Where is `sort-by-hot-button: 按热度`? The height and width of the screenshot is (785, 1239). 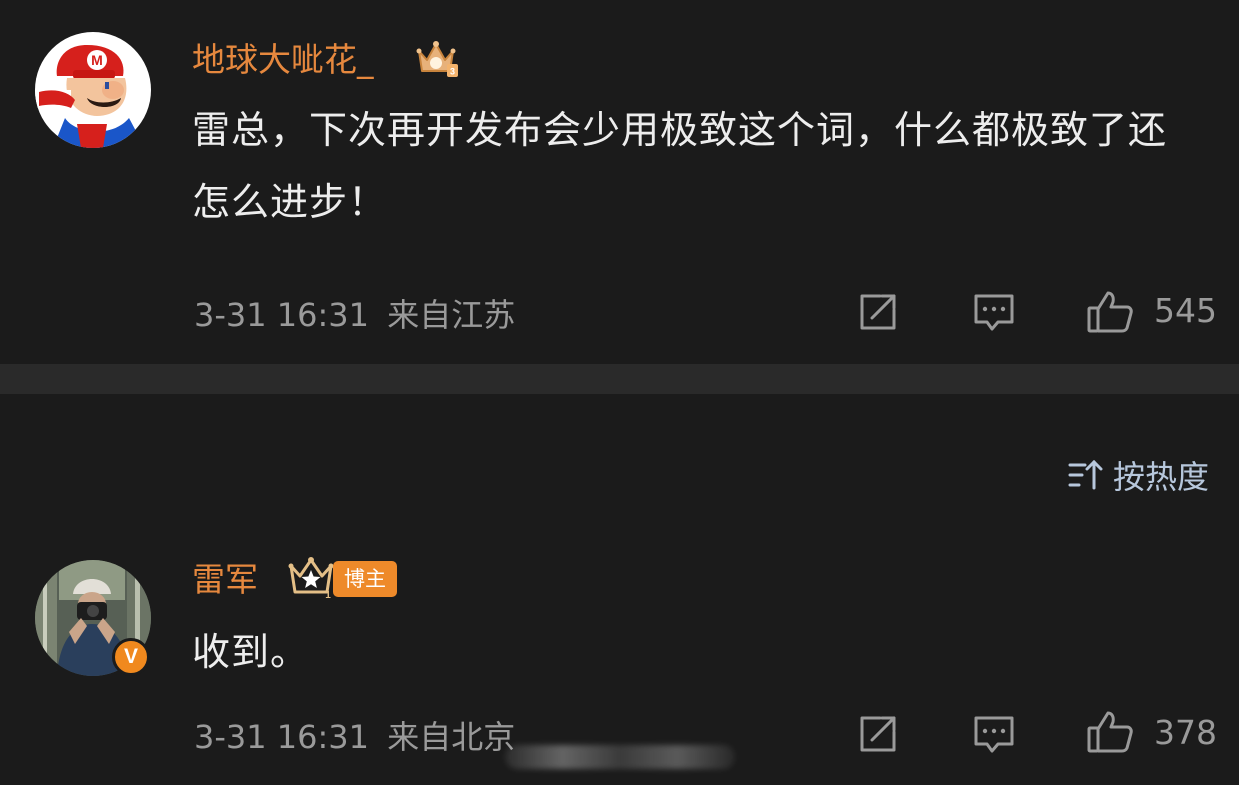 sort-by-hot-button: 按热度 is located at coordinates (1138, 475).